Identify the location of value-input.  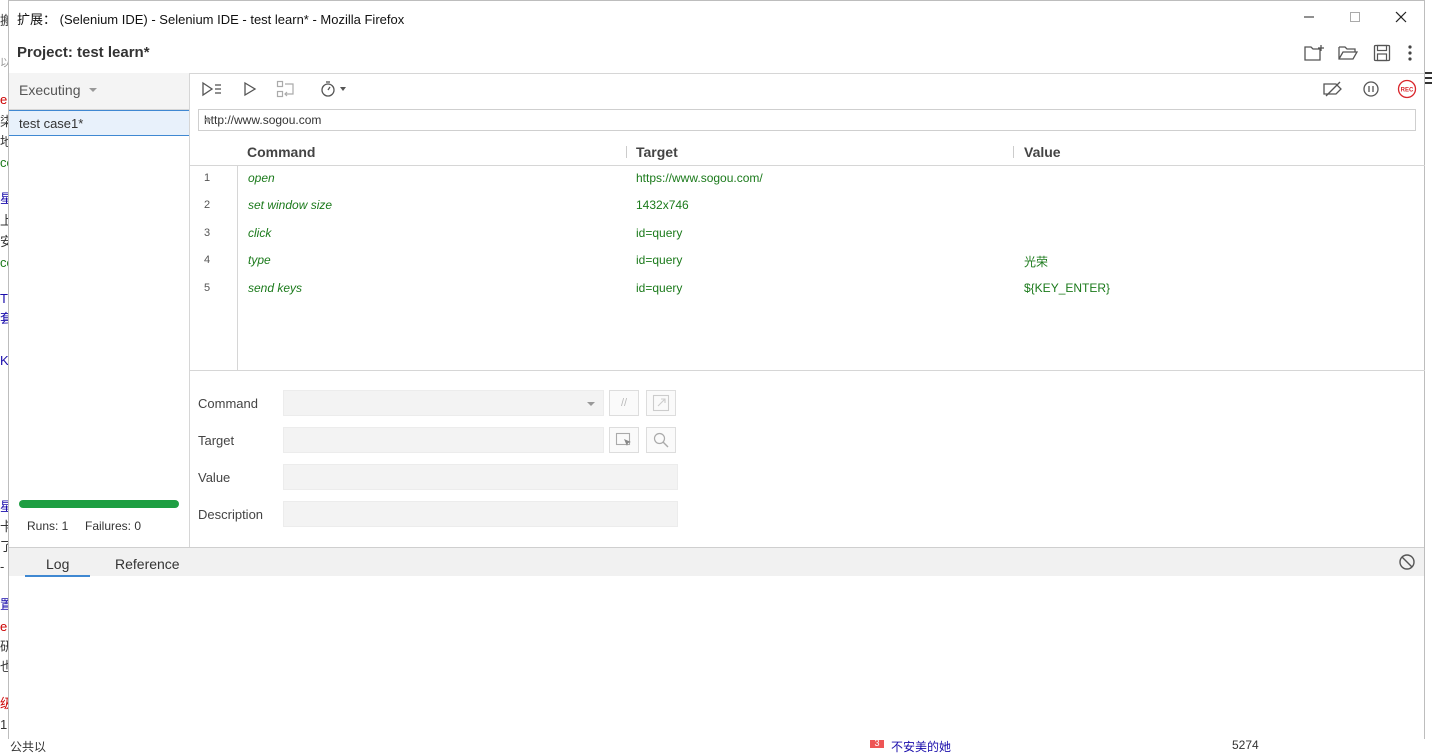
(480, 477).